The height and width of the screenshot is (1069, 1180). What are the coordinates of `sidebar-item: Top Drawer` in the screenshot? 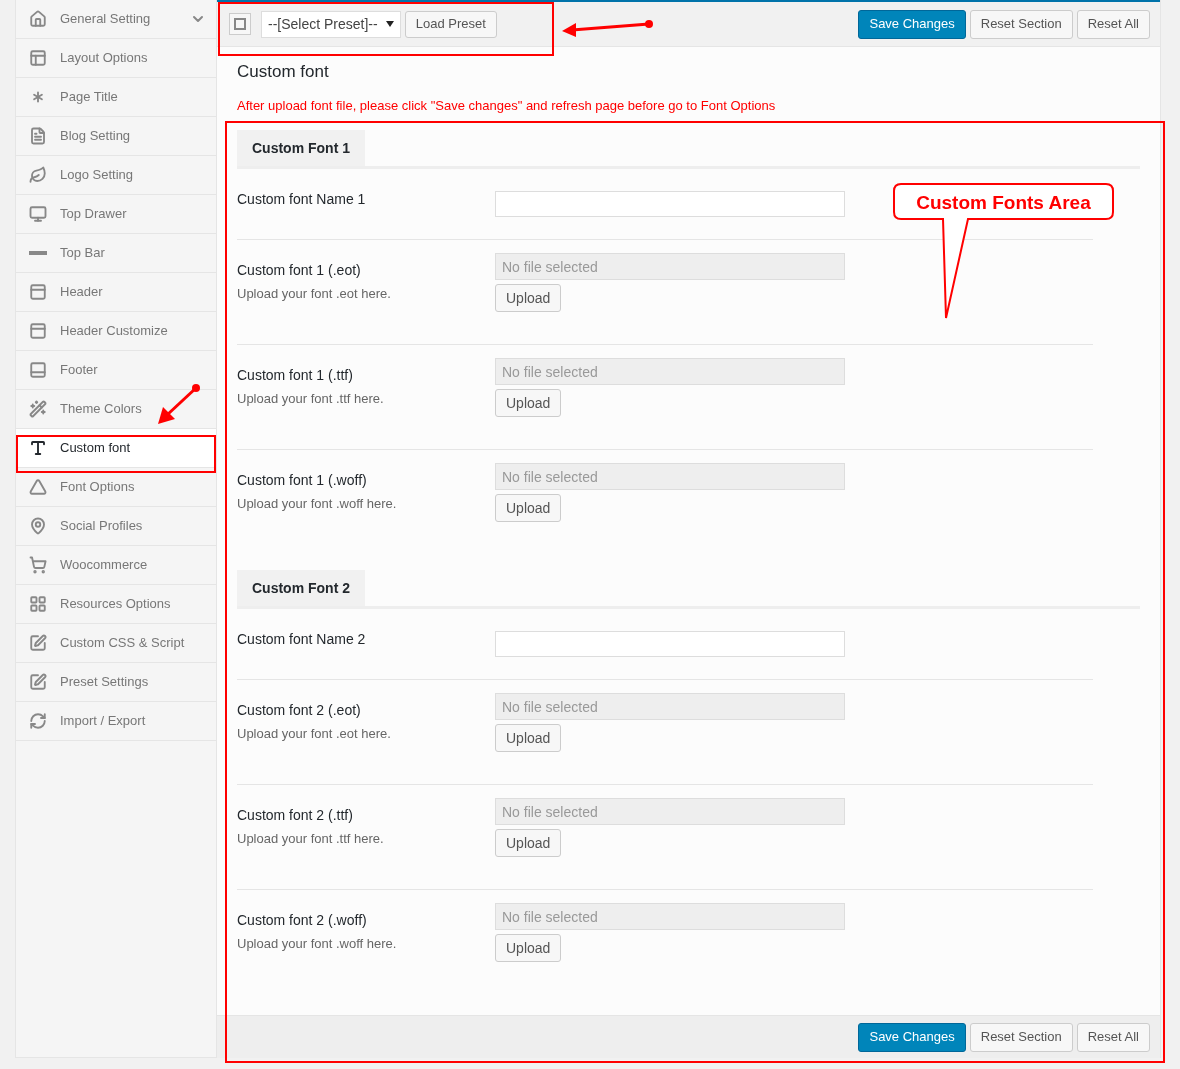 It's located at (116, 214).